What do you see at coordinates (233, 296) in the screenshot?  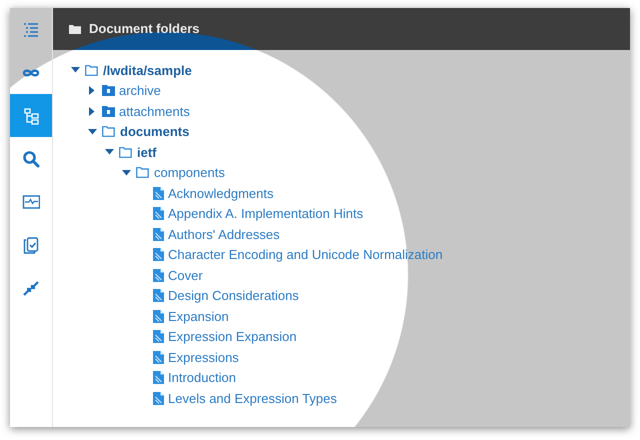 I see `document-link: Design Considerations` at bounding box center [233, 296].